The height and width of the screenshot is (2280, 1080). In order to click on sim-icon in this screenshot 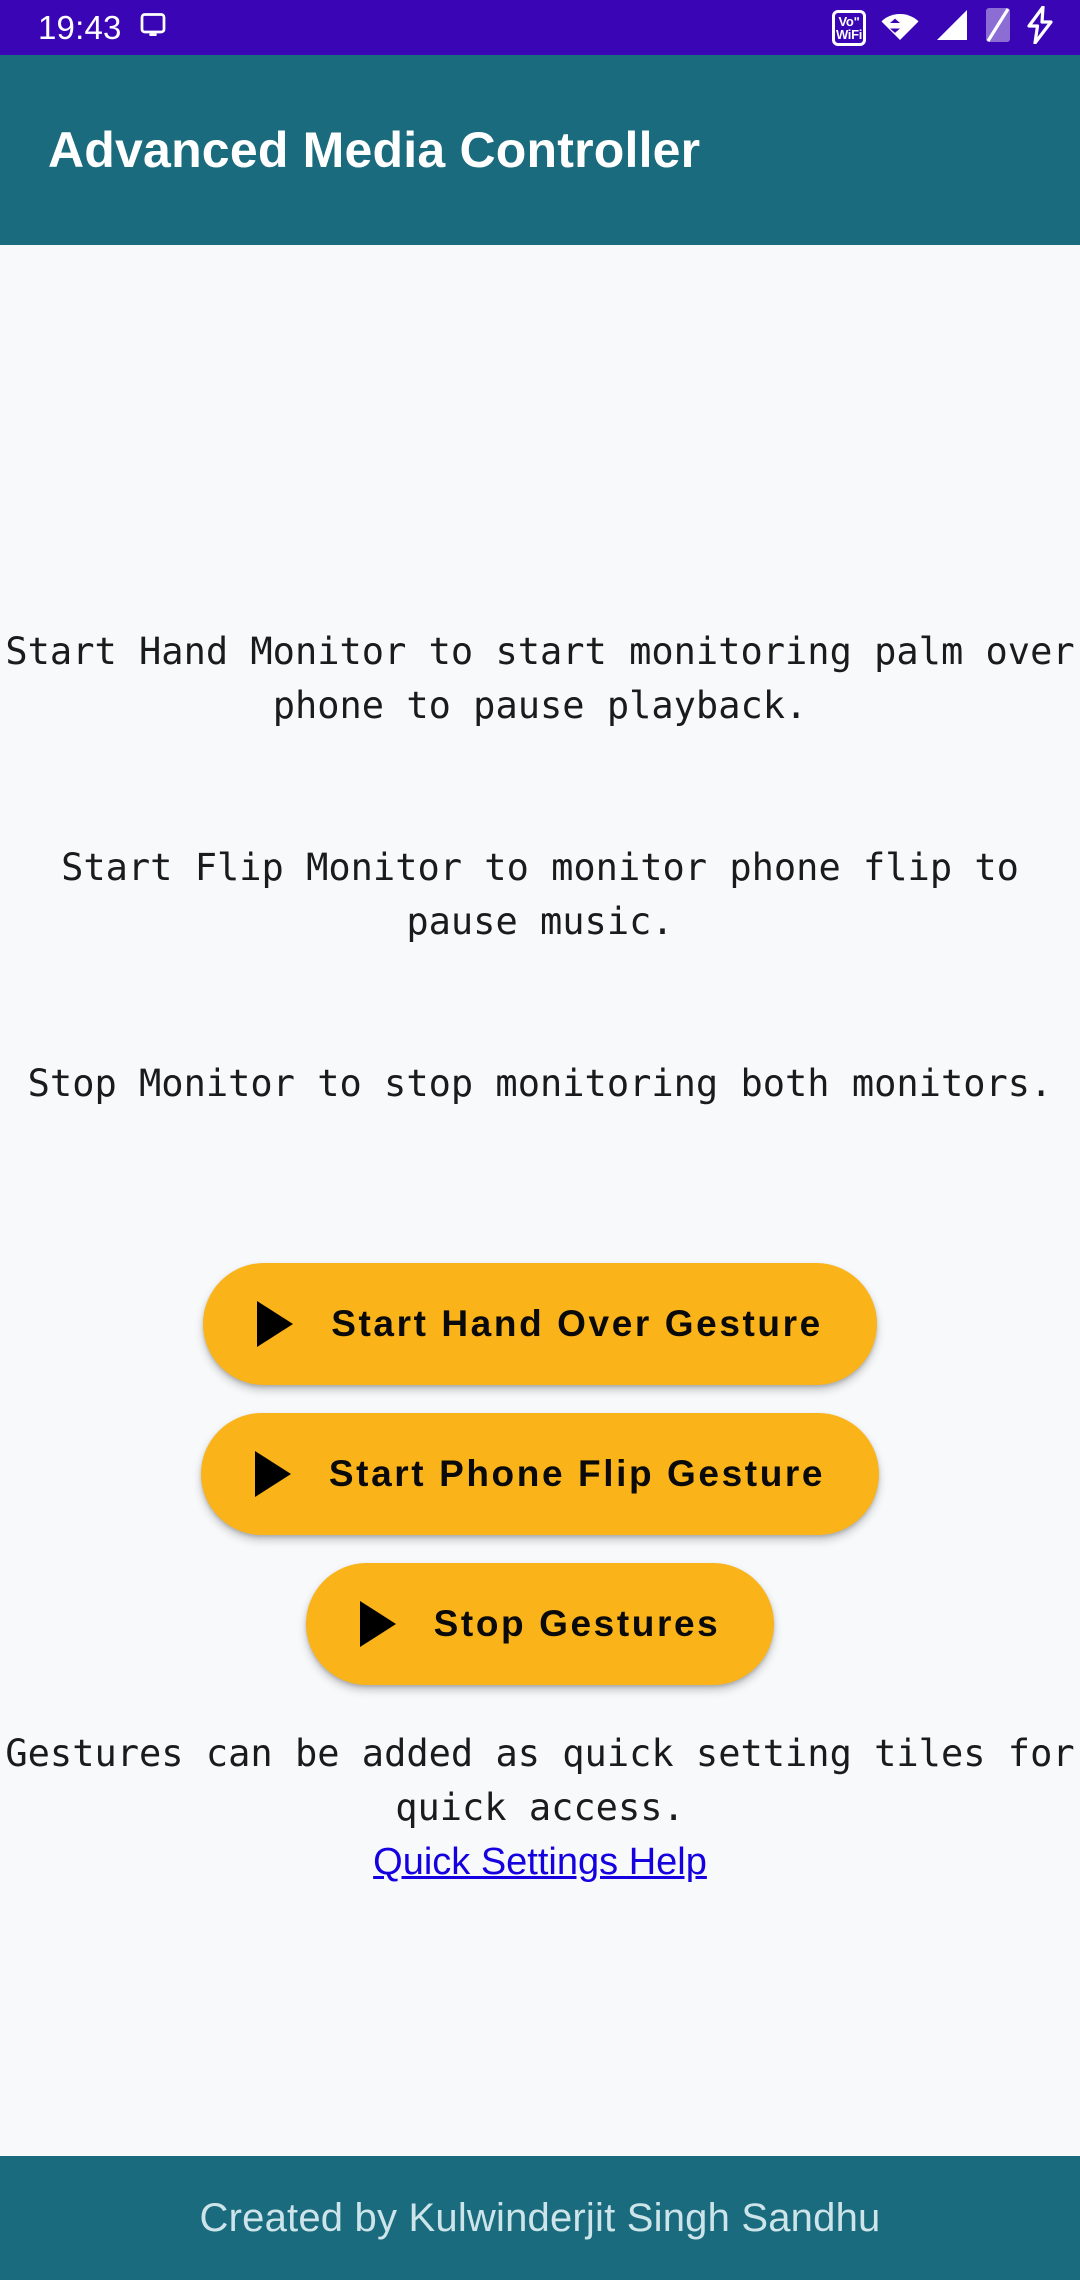, I will do `click(998, 27)`.